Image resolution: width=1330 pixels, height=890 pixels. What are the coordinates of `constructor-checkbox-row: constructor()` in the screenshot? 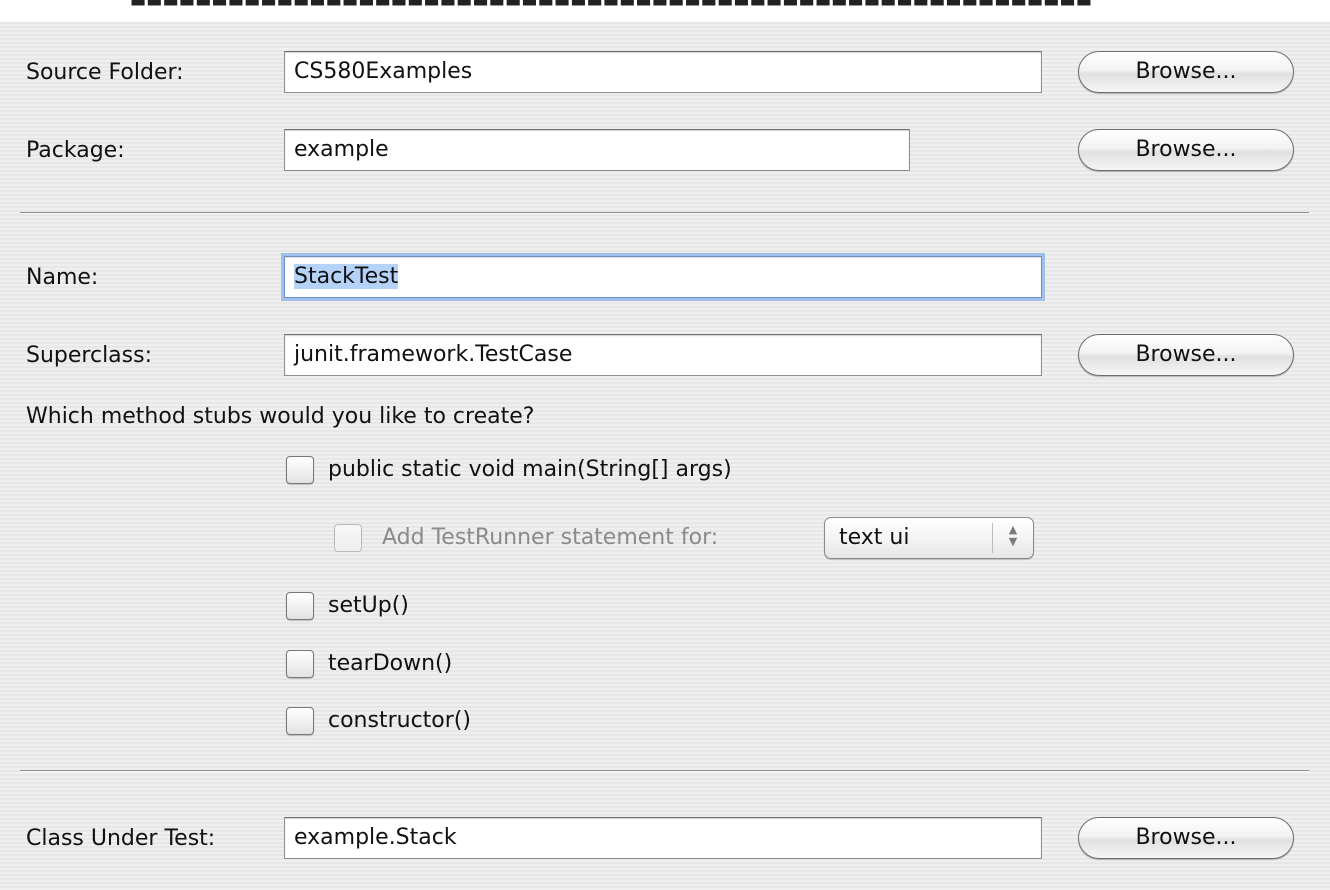 It's located at (436, 721).